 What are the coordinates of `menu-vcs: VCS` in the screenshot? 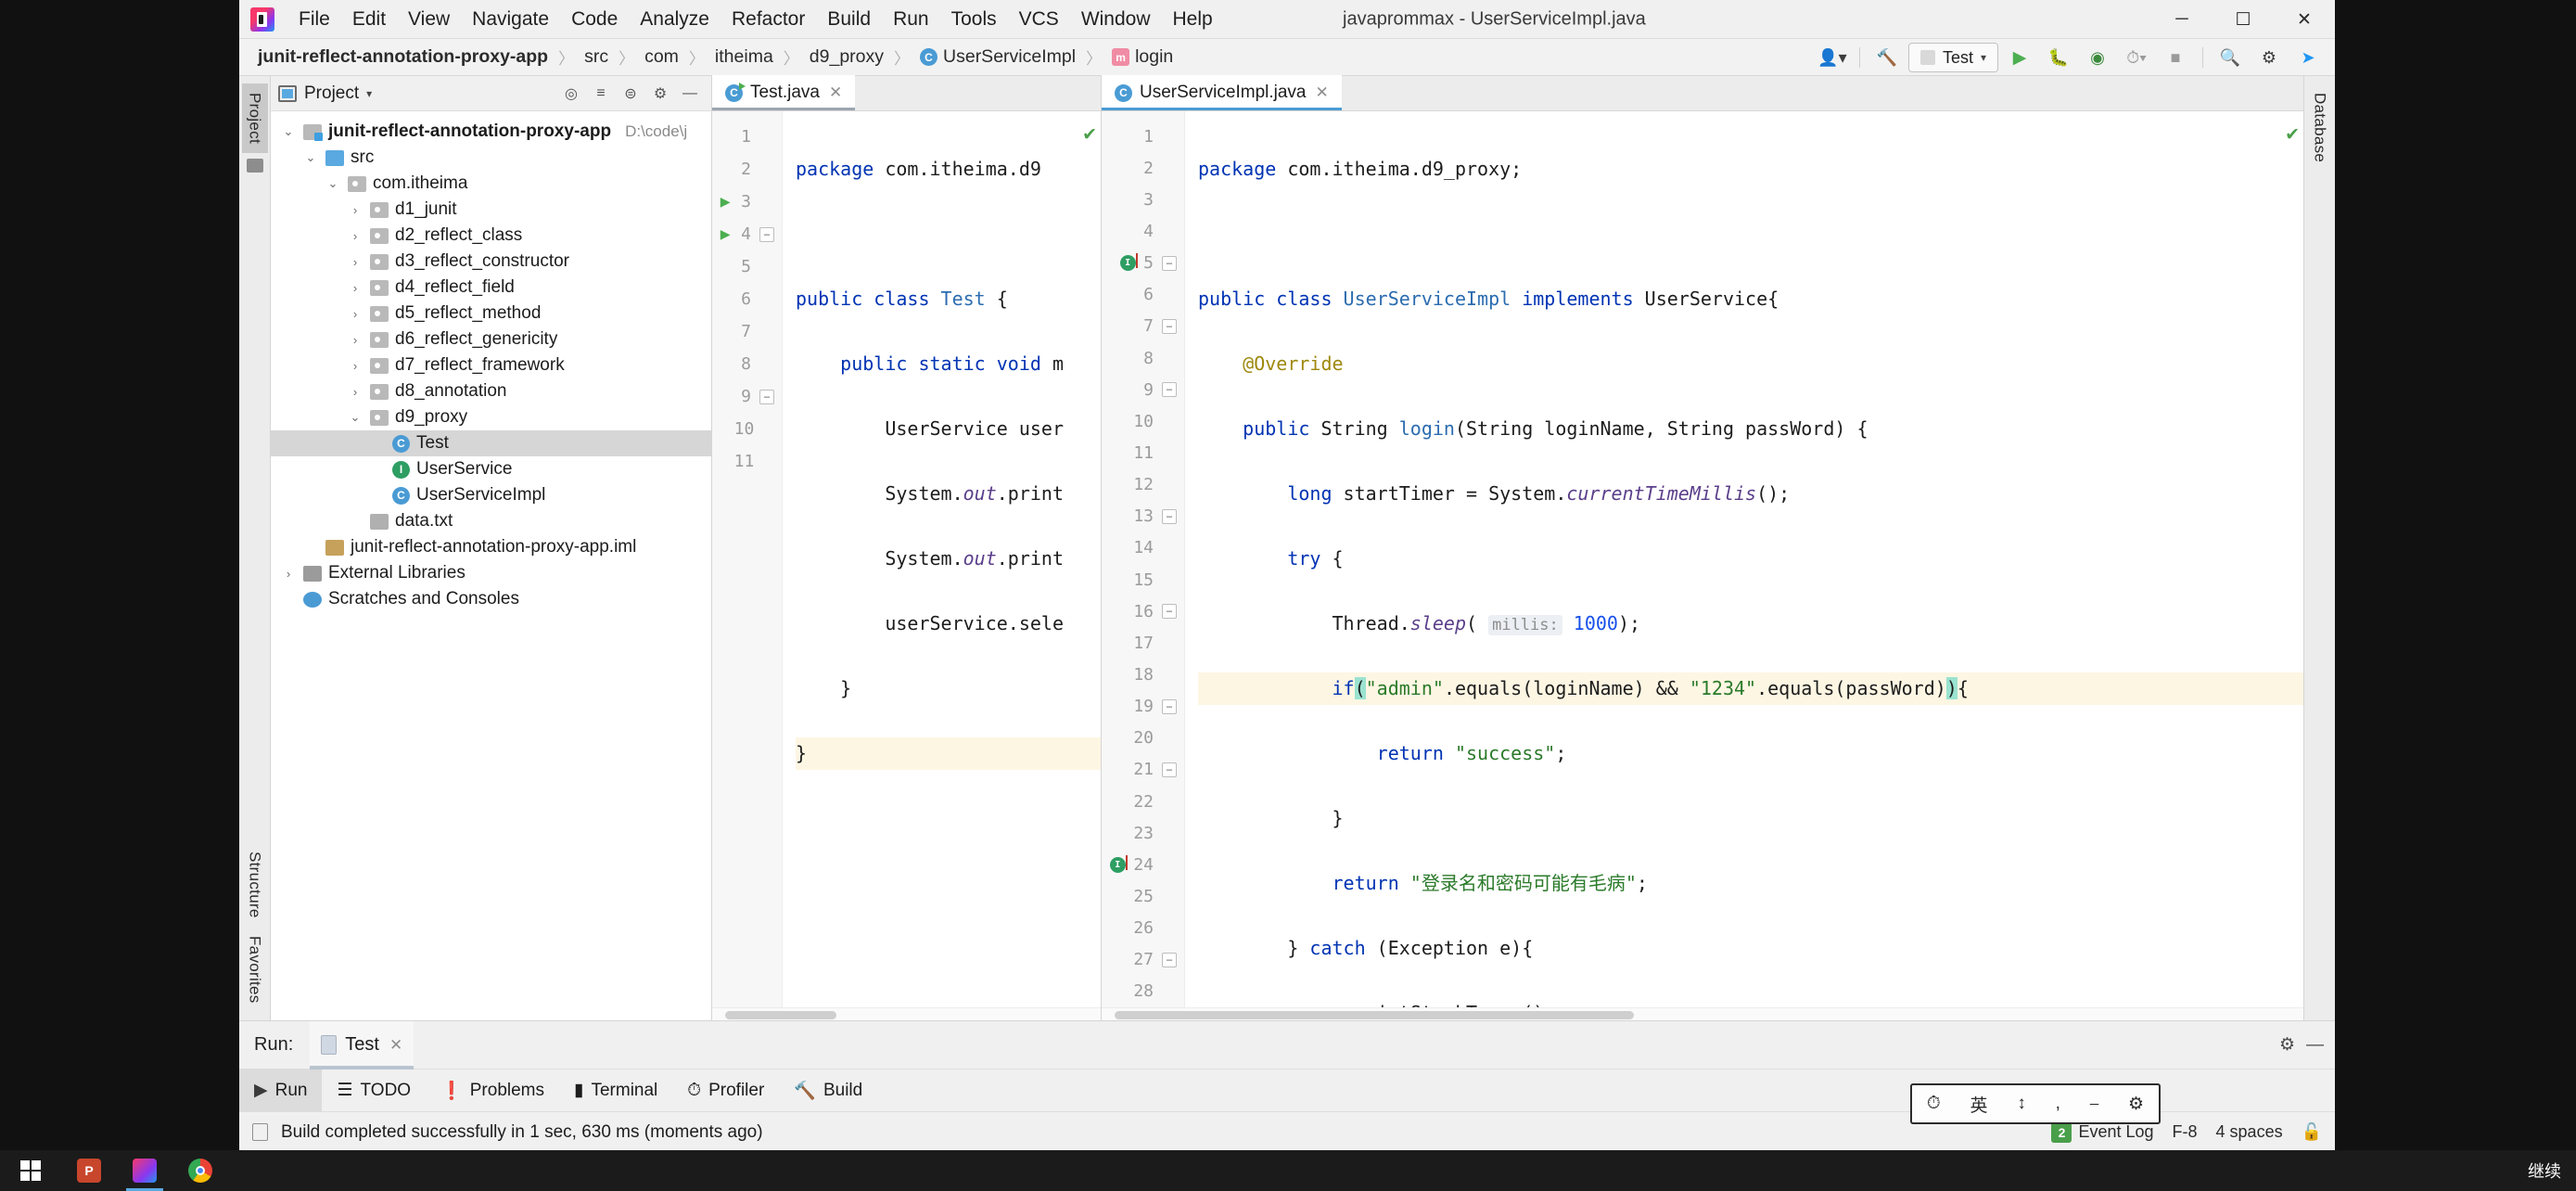 It's located at (1039, 19).